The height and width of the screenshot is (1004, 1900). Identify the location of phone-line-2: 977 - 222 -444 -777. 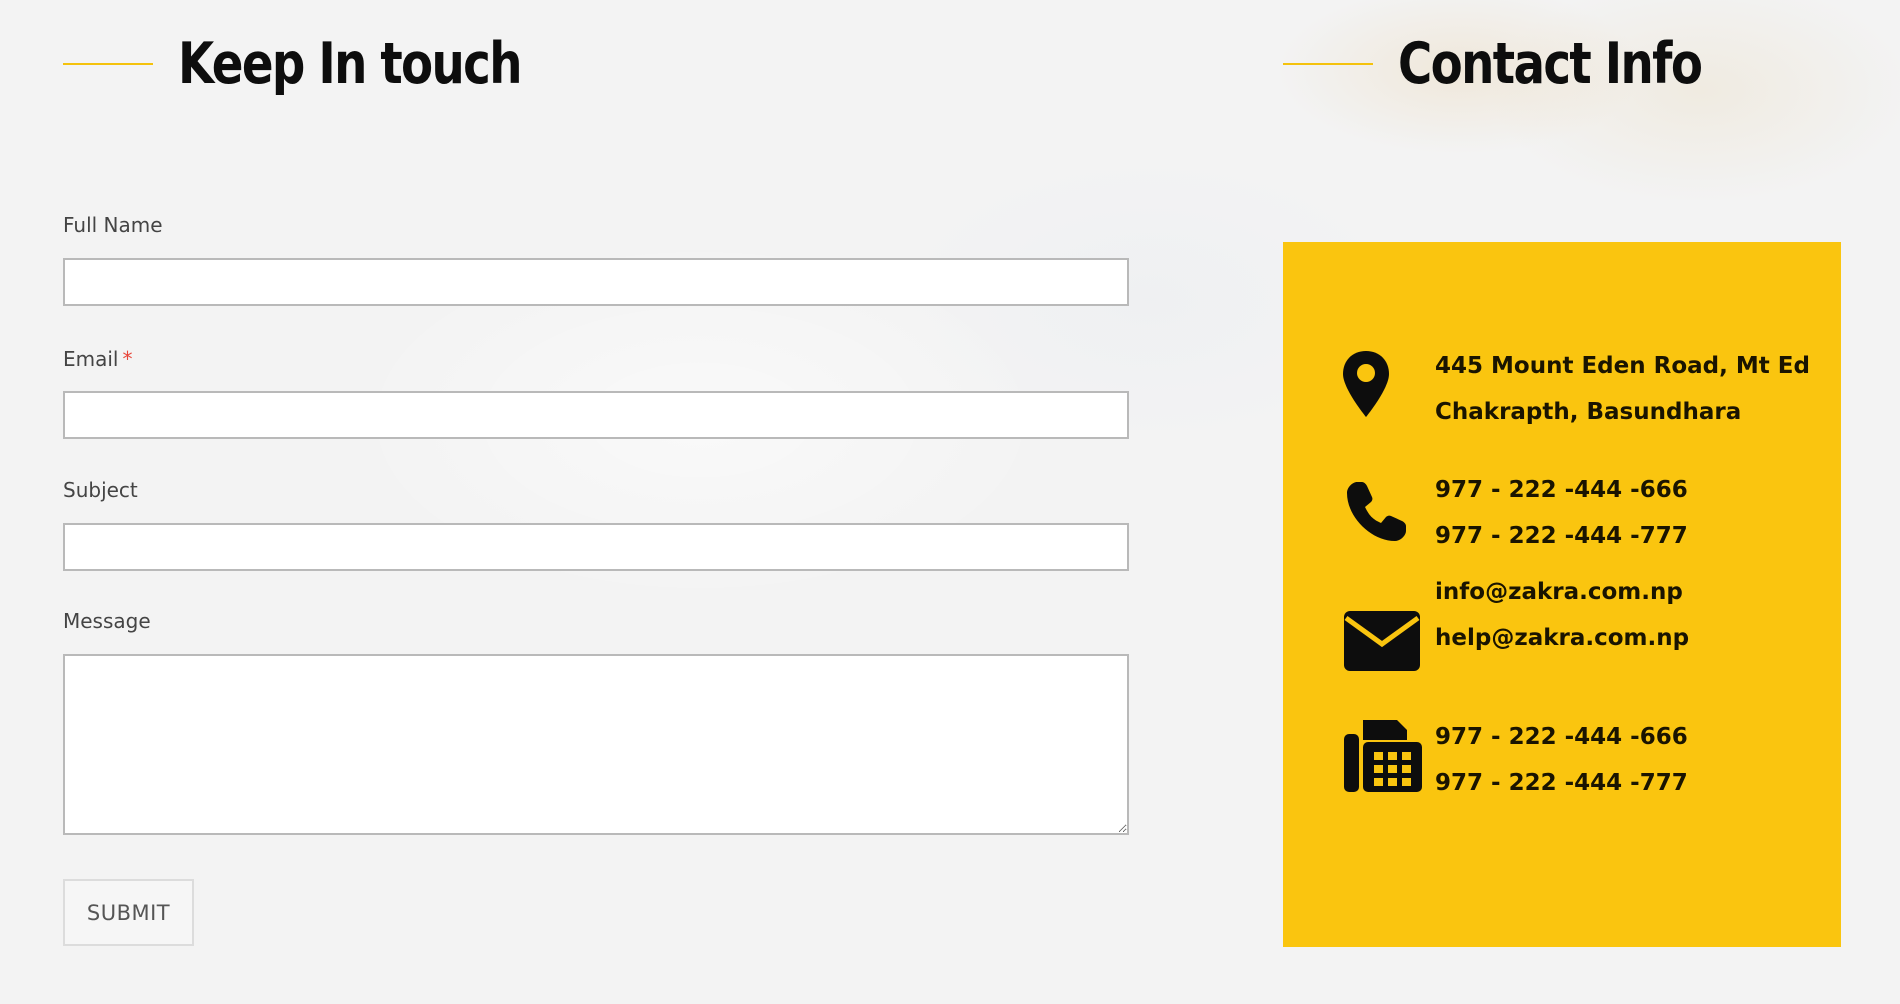
(1561, 536).